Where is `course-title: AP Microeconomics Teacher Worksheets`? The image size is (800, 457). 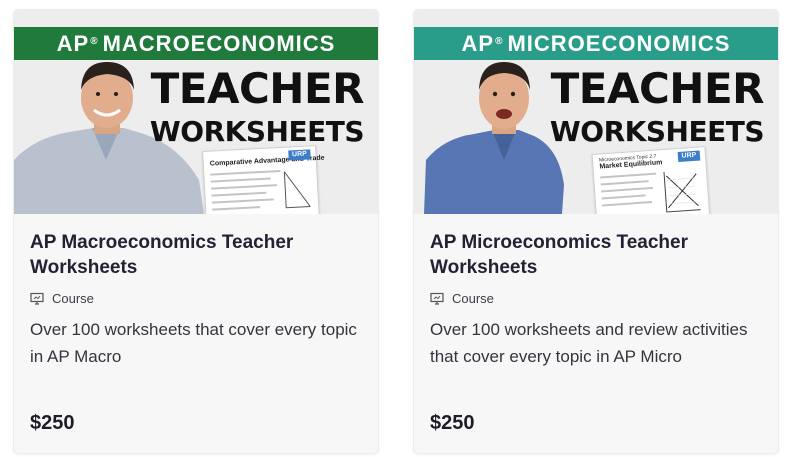 course-title: AP Microeconomics Teacher Worksheets is located at coordinates (590, 255).